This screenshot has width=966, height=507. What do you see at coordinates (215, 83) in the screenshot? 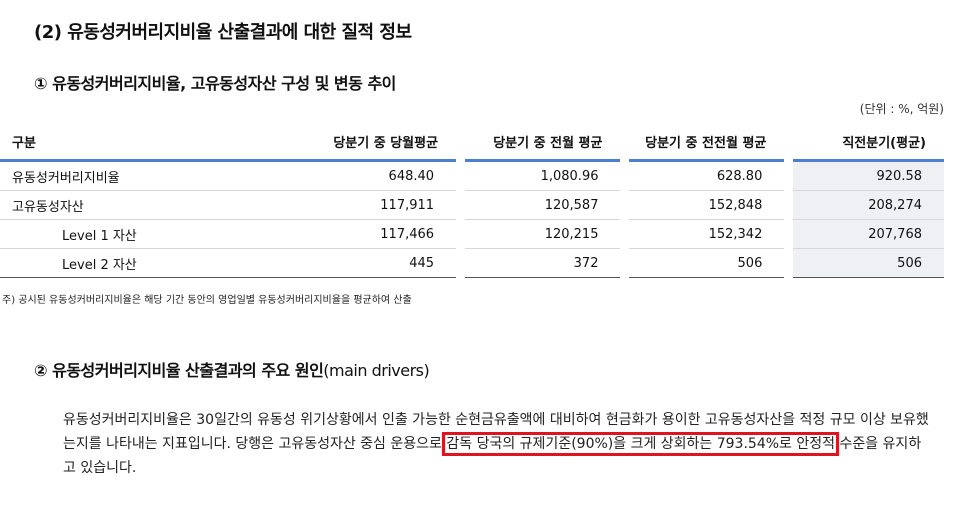
I see `section1-title: ① 유동성커버리지비율, 고유동성자산 구성 및 변동 추이` at bounding box center [215, 83].